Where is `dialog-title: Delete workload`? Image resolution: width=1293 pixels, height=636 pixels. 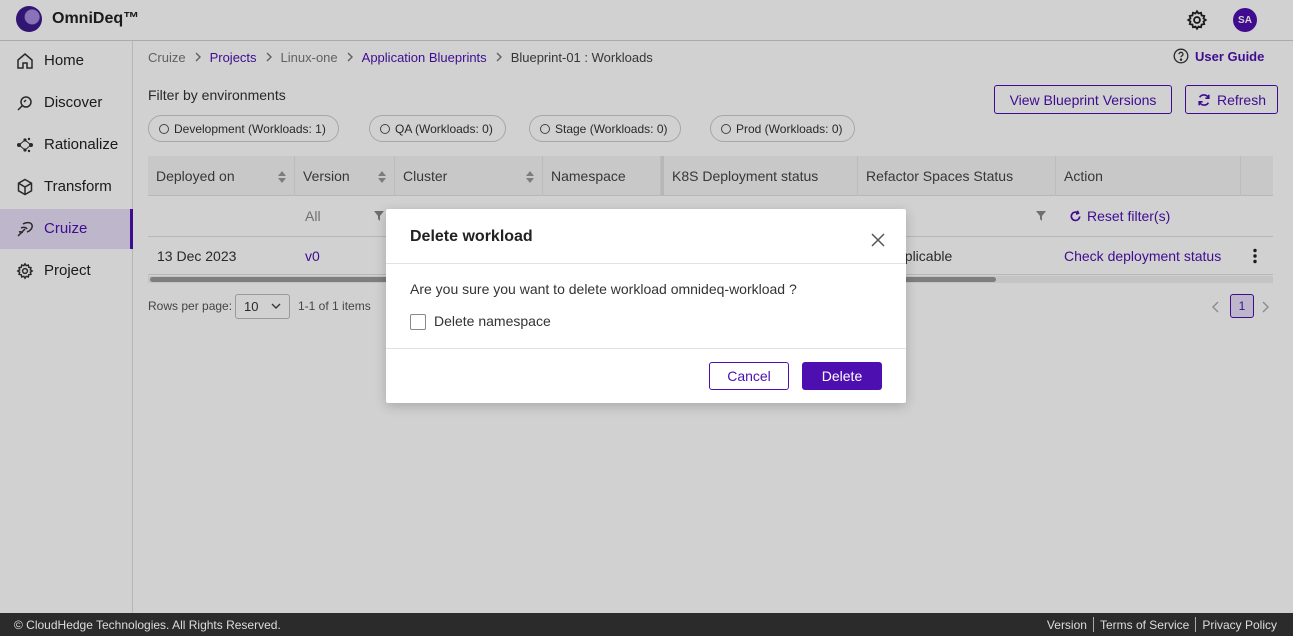 dialog-title: Delete workload is located at coordinates (471, 236).